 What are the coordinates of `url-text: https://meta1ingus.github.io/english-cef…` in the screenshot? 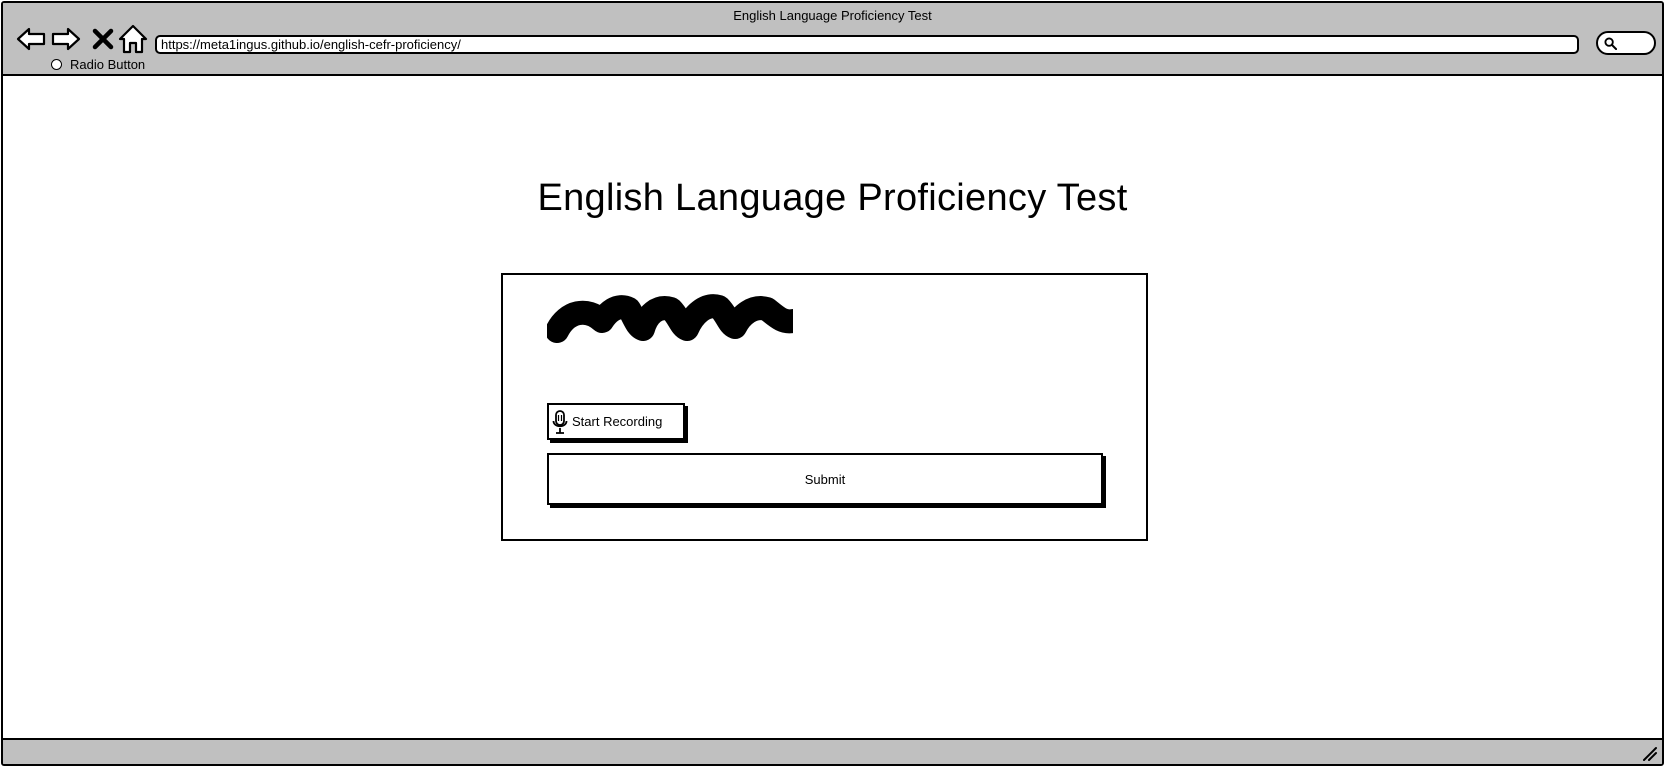 It's located at (311, 44).